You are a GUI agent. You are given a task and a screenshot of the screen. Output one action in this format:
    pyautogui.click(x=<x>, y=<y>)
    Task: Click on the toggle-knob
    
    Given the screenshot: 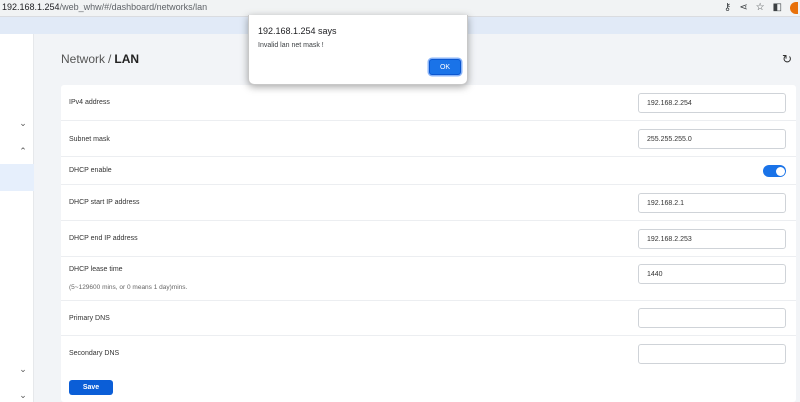 What is the action you would take?
    pyautogui.click(x=780, y=171)
    